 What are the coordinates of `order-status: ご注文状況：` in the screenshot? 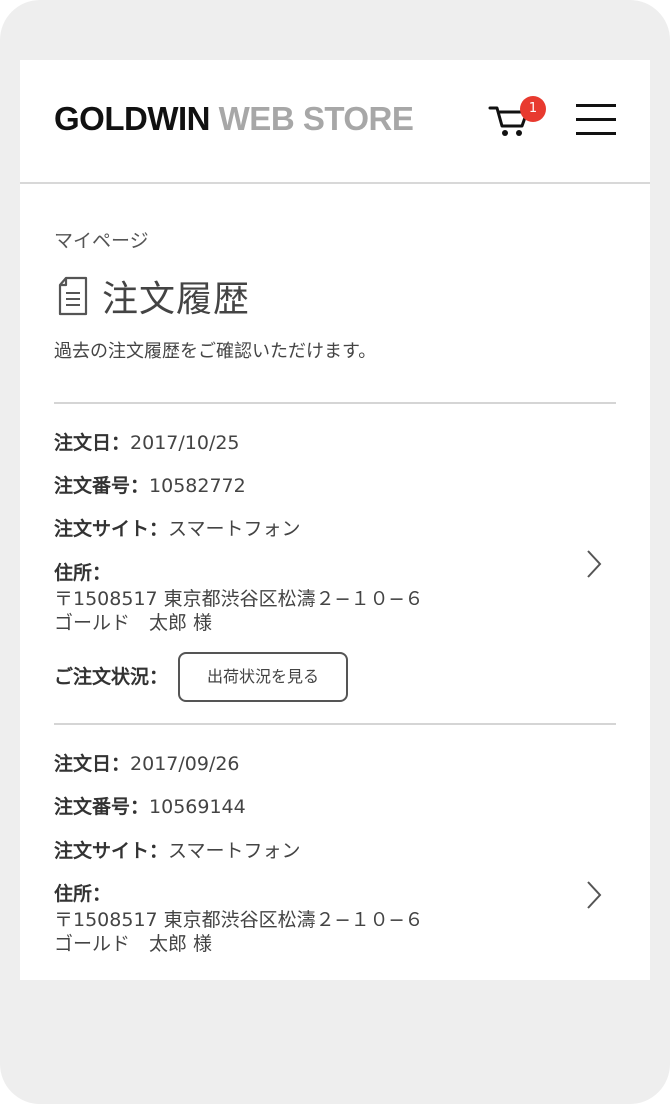 It's located at (111, 675).